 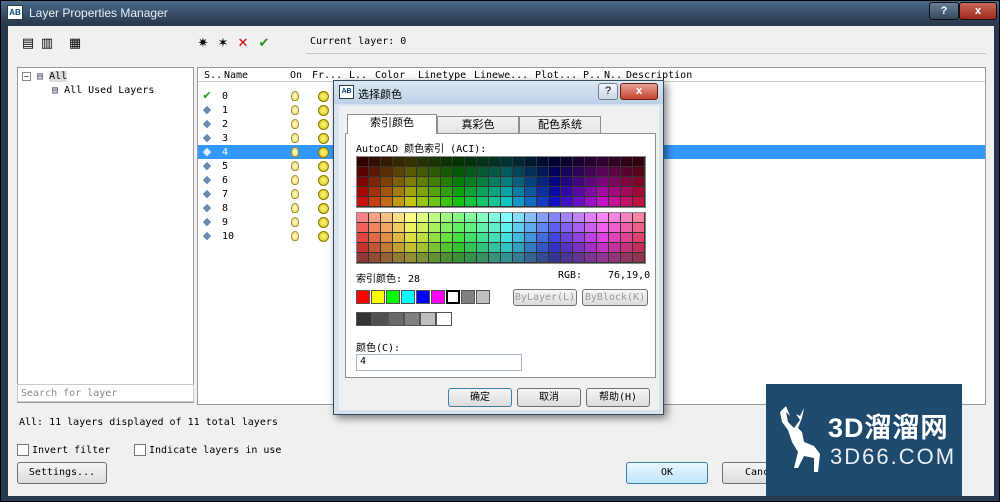 I want to click on filter-tree: − ▤ All ▤ All Used Layers, so click(x=105, y=235).